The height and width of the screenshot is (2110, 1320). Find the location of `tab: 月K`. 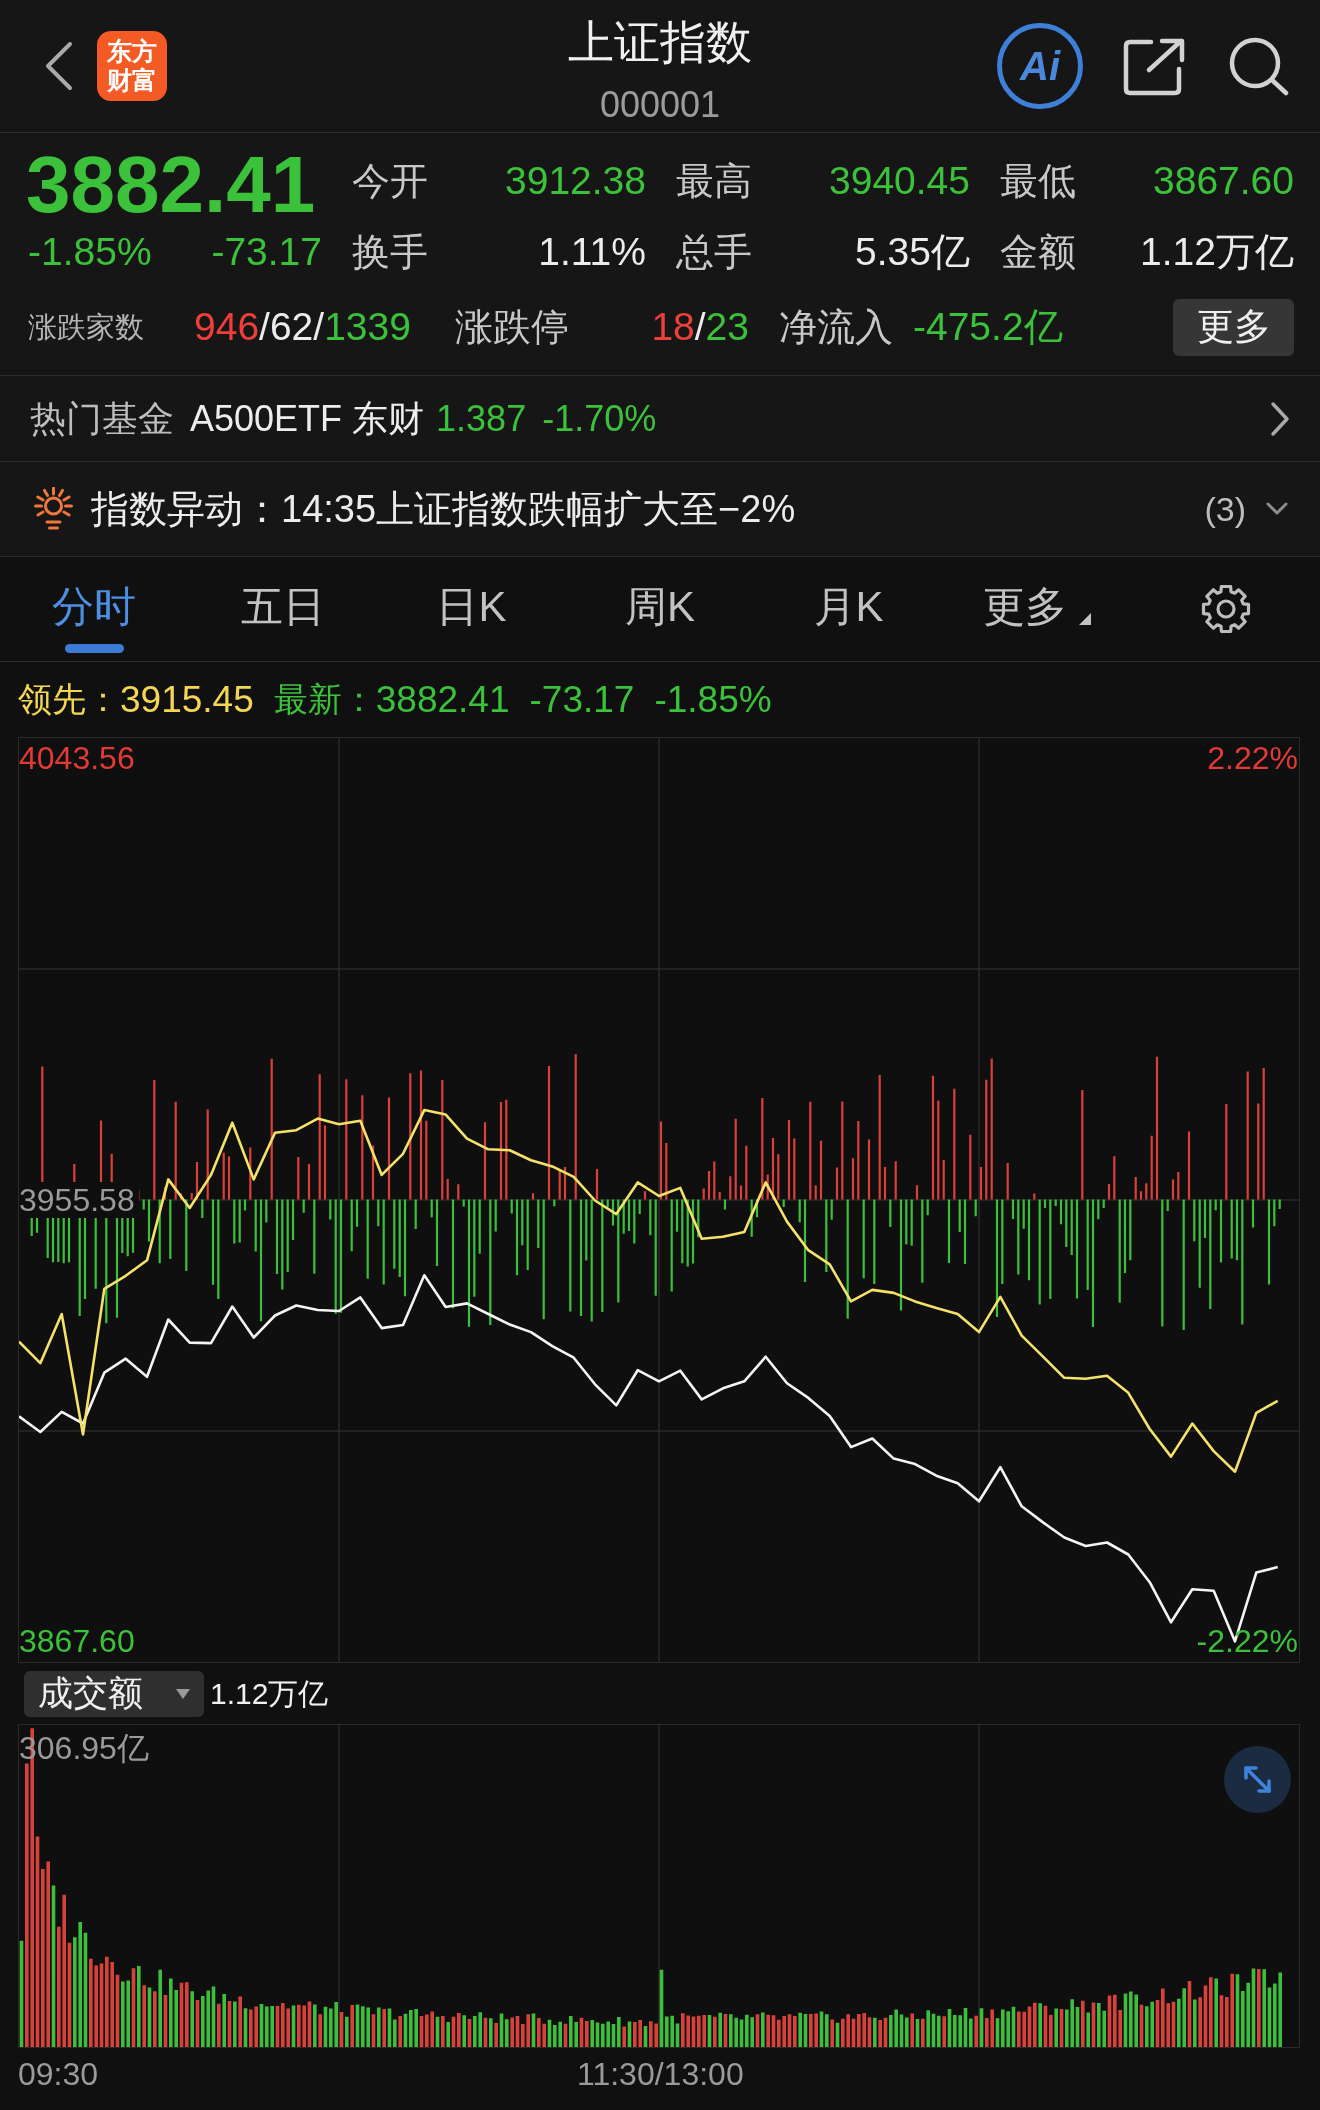

tab: 月K is located at coordinates (848, 609).